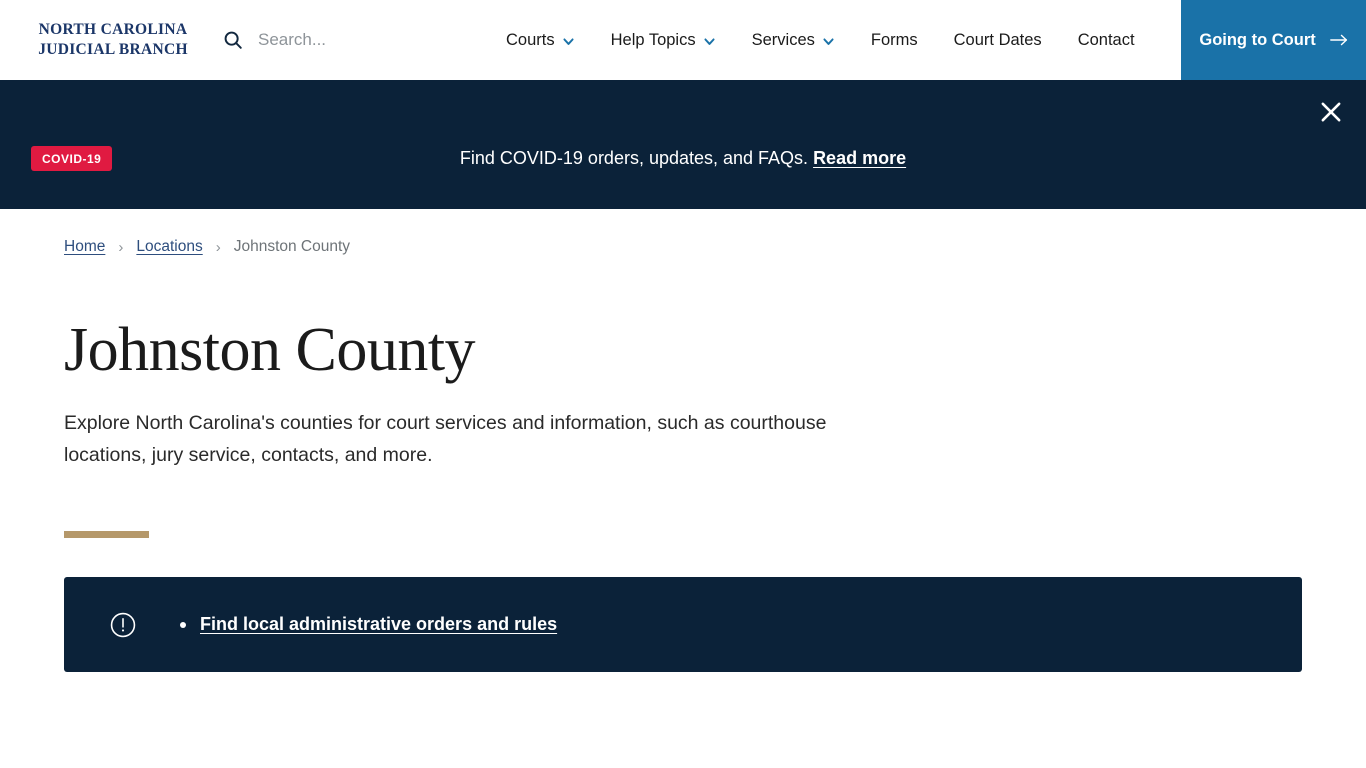 The height and width of the screenshot is (768, 1366). I want to click on nav-item-court-dates: Court Dates, so click(998, 40).